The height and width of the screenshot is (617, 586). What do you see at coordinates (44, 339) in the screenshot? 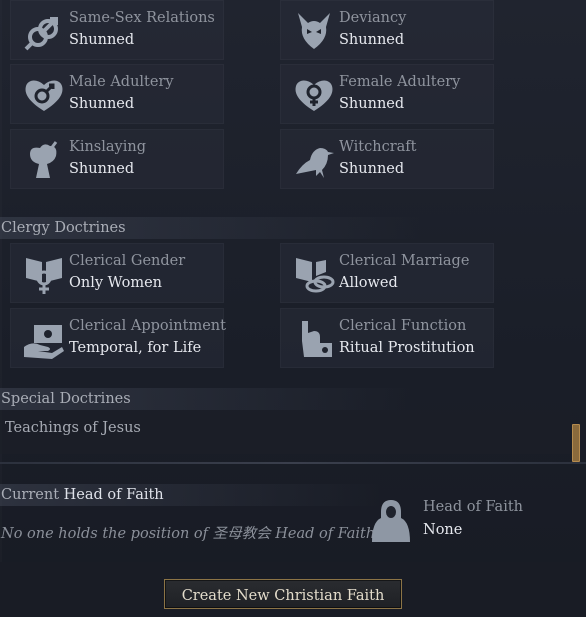
I see `hand-letter-icon` at bounding box center [44, 339].